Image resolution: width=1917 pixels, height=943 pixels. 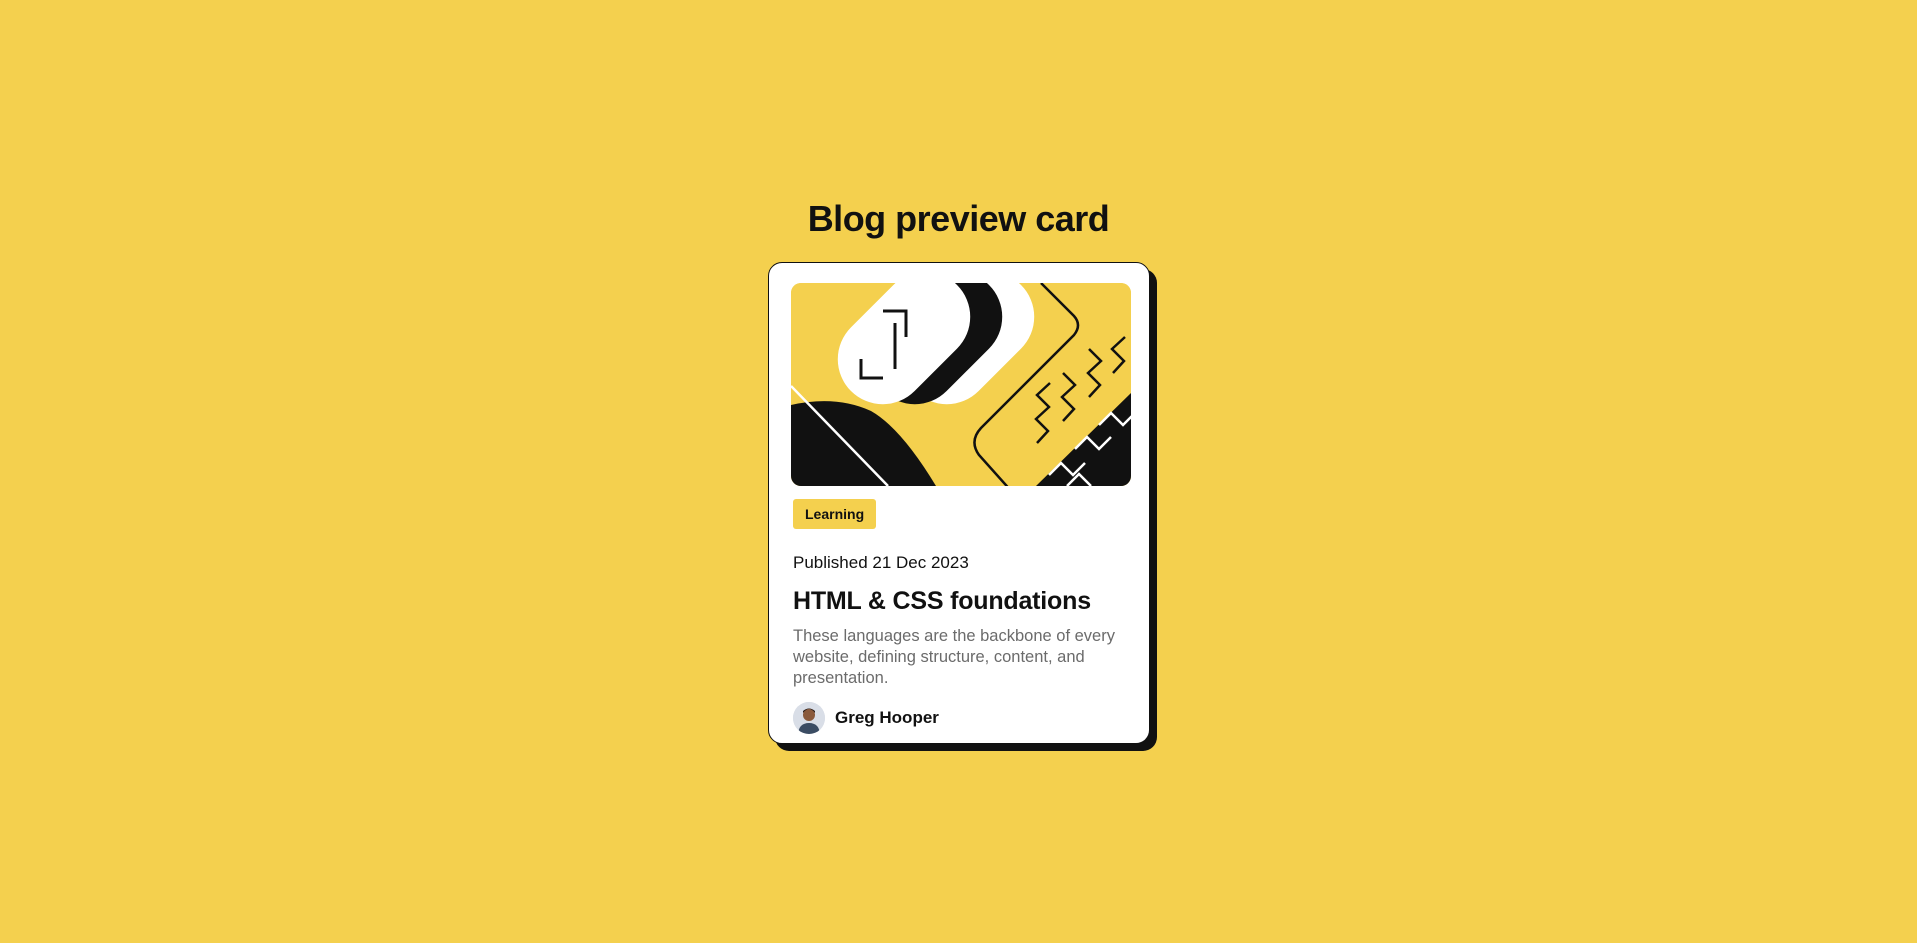 What do you see at coordinates (887, 717) in the screenshot?
I see `author-name: Greg Hooper` at bounding box center [887, 717].